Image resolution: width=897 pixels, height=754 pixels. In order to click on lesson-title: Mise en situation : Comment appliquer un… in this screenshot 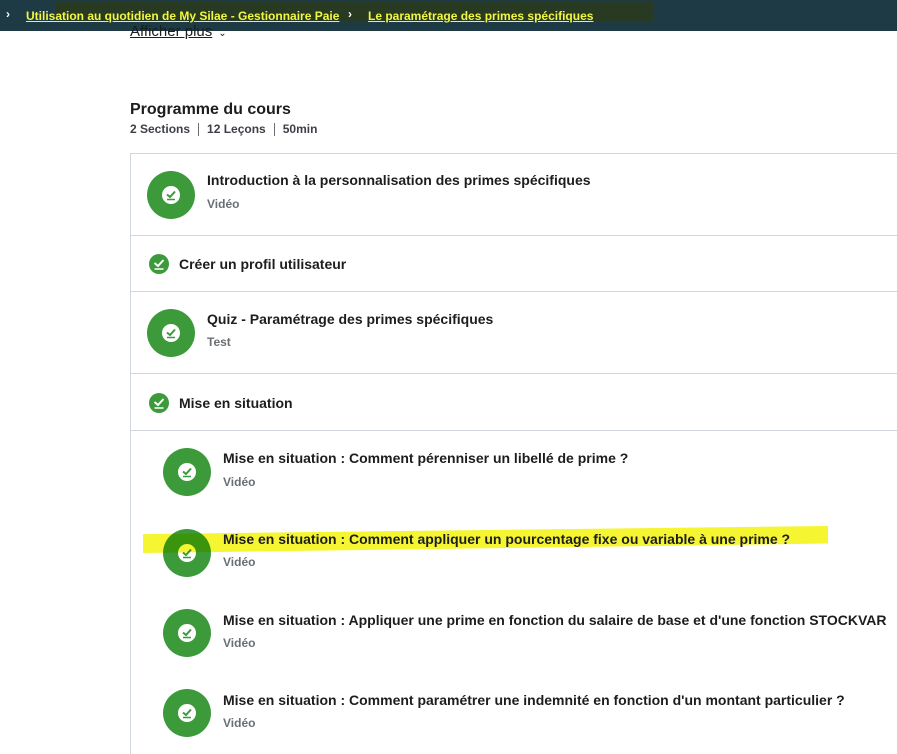, I will do `click(507, 539)`.